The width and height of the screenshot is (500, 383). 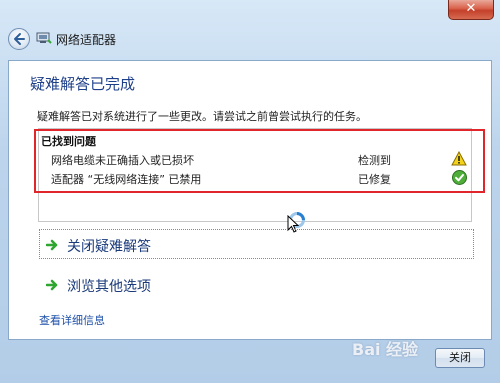 I want to click on close-troubleshooter-link: 关闭疑难解答, so click(x=109, y=246).